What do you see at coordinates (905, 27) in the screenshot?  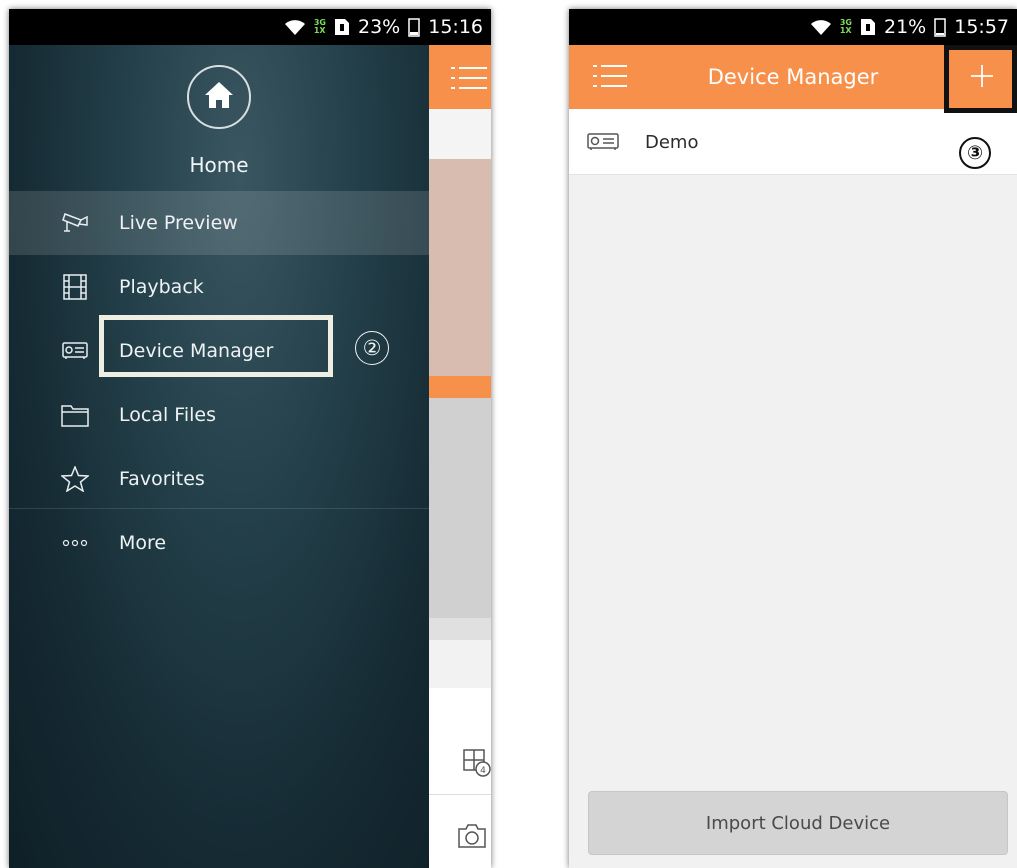 I see `battery-percent: 21%` at bounding box center [905, 27].